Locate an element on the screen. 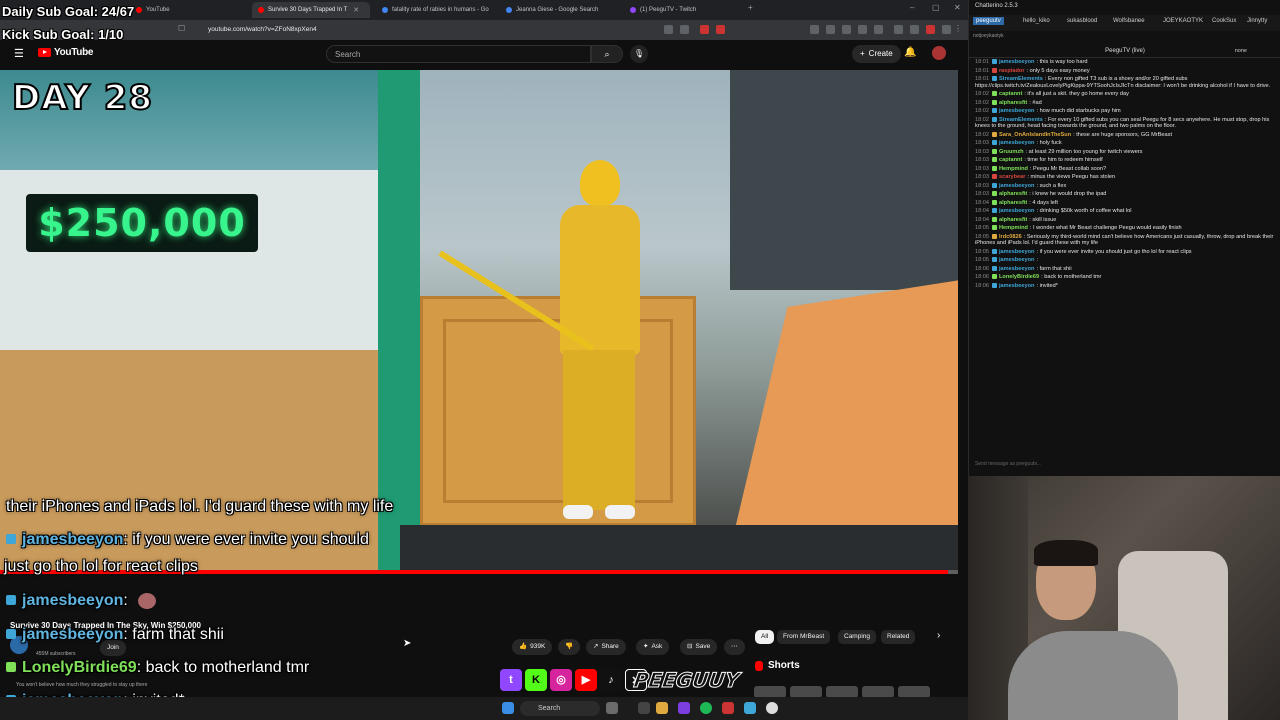  ct-tab-hello-kiko: hello_kiko is located at coordinates (1036, 21).